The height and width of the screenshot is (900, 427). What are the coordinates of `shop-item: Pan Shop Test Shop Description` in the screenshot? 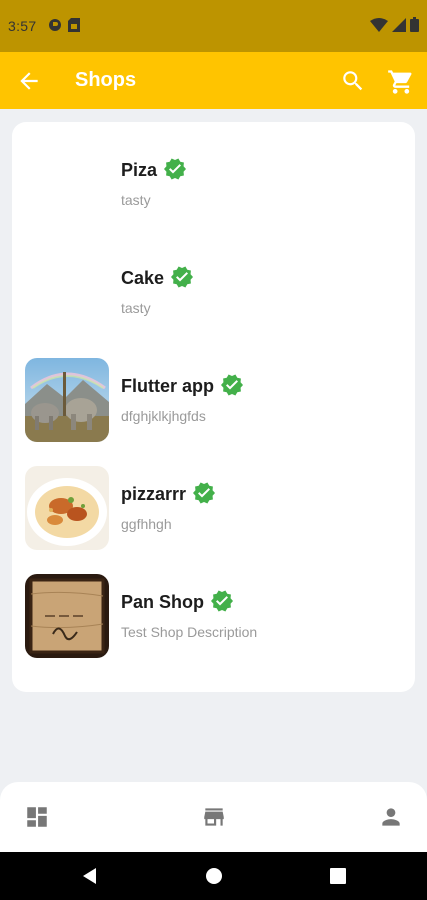 It's located at (213, 612).